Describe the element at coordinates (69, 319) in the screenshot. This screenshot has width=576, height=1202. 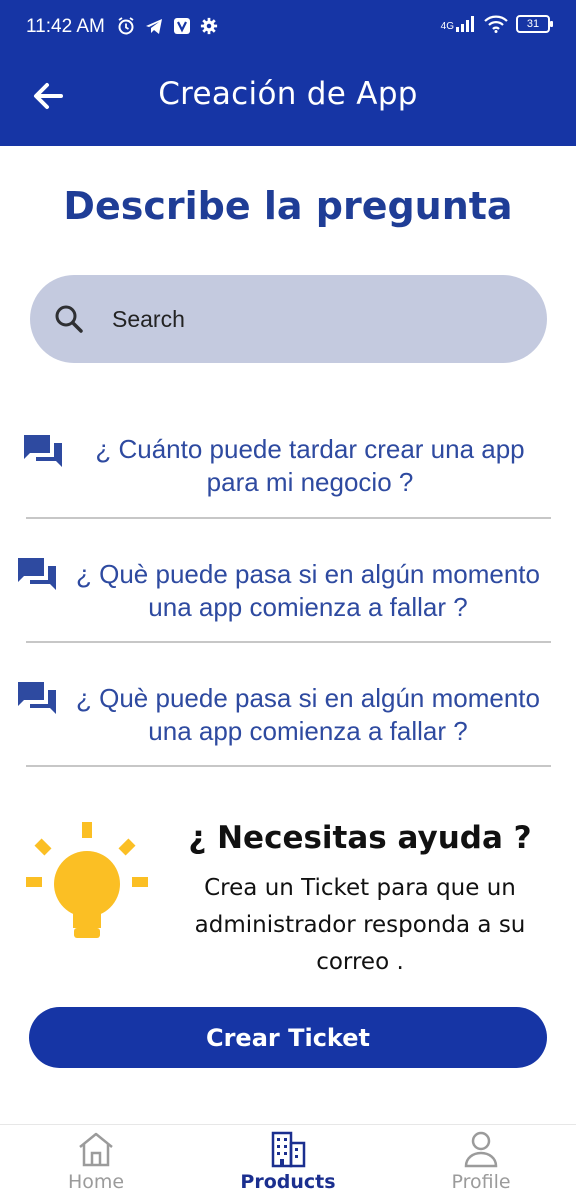
I see `search-icon` at that location.